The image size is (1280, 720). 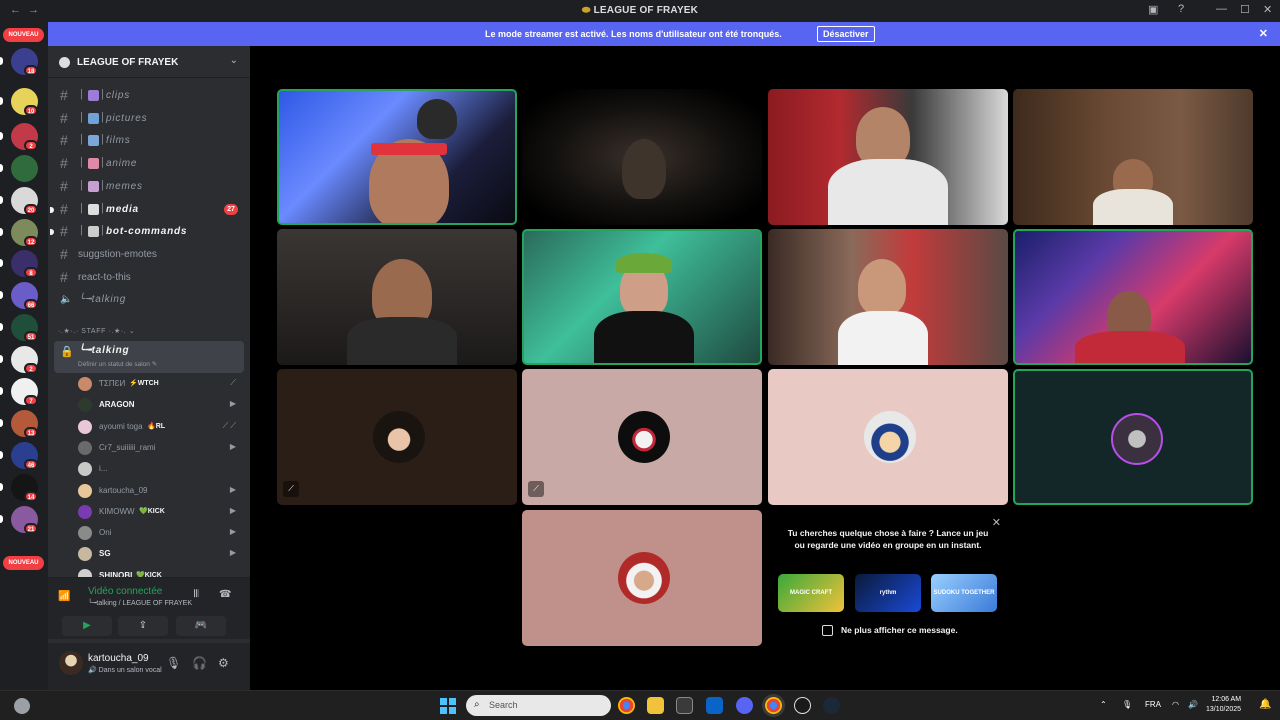 I want to click on noise-suppression-icon: 𝄃𝄃, so click(x=196, y=594).